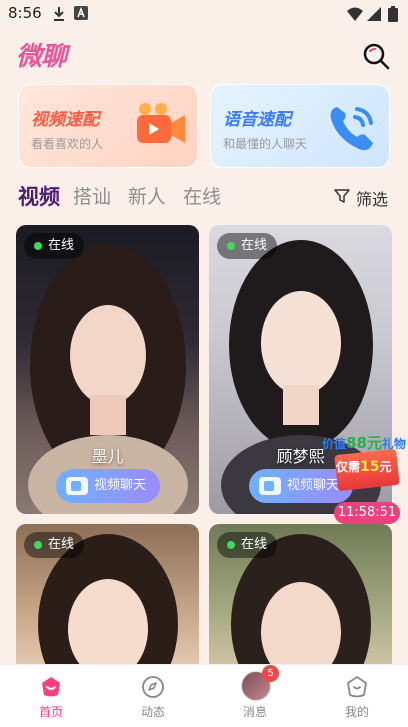 This screenshot has height=727, width=408. What do you see at coordinates (355, 14) in the screenshot?
I see `wifi-icon` at bounding box center [355, 14].